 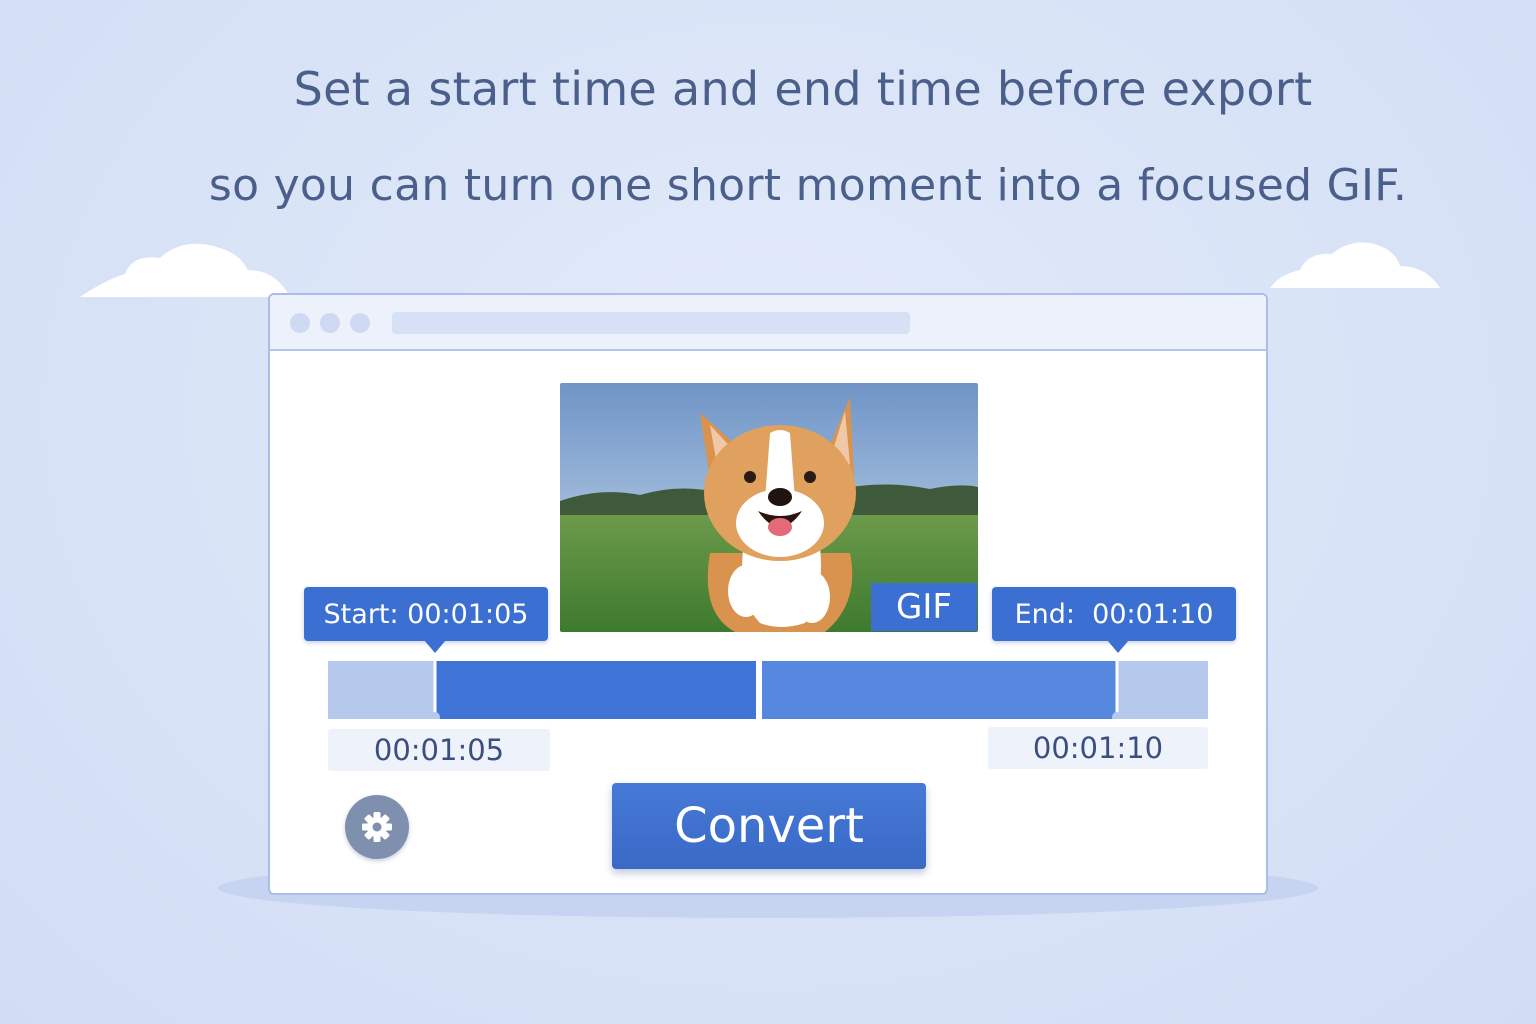 I want to click on start-time-tag: Start: 00:01:05, so click(x=426, y=620).